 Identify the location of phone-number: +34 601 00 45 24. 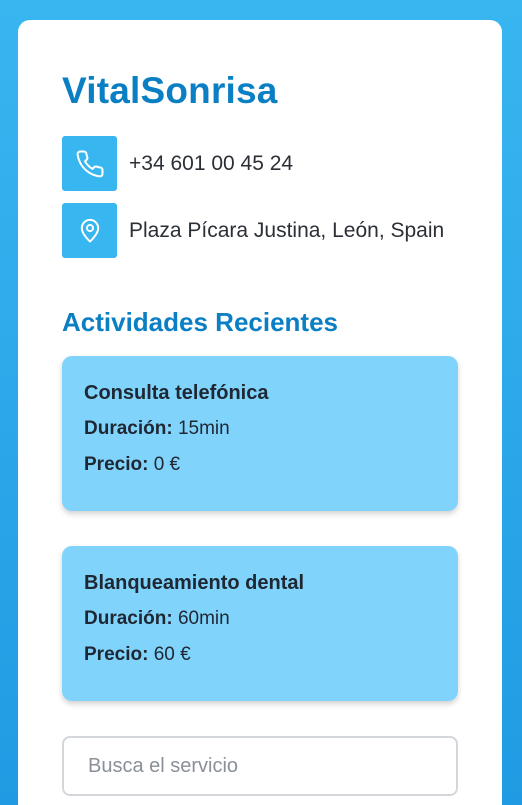
(211, 164).